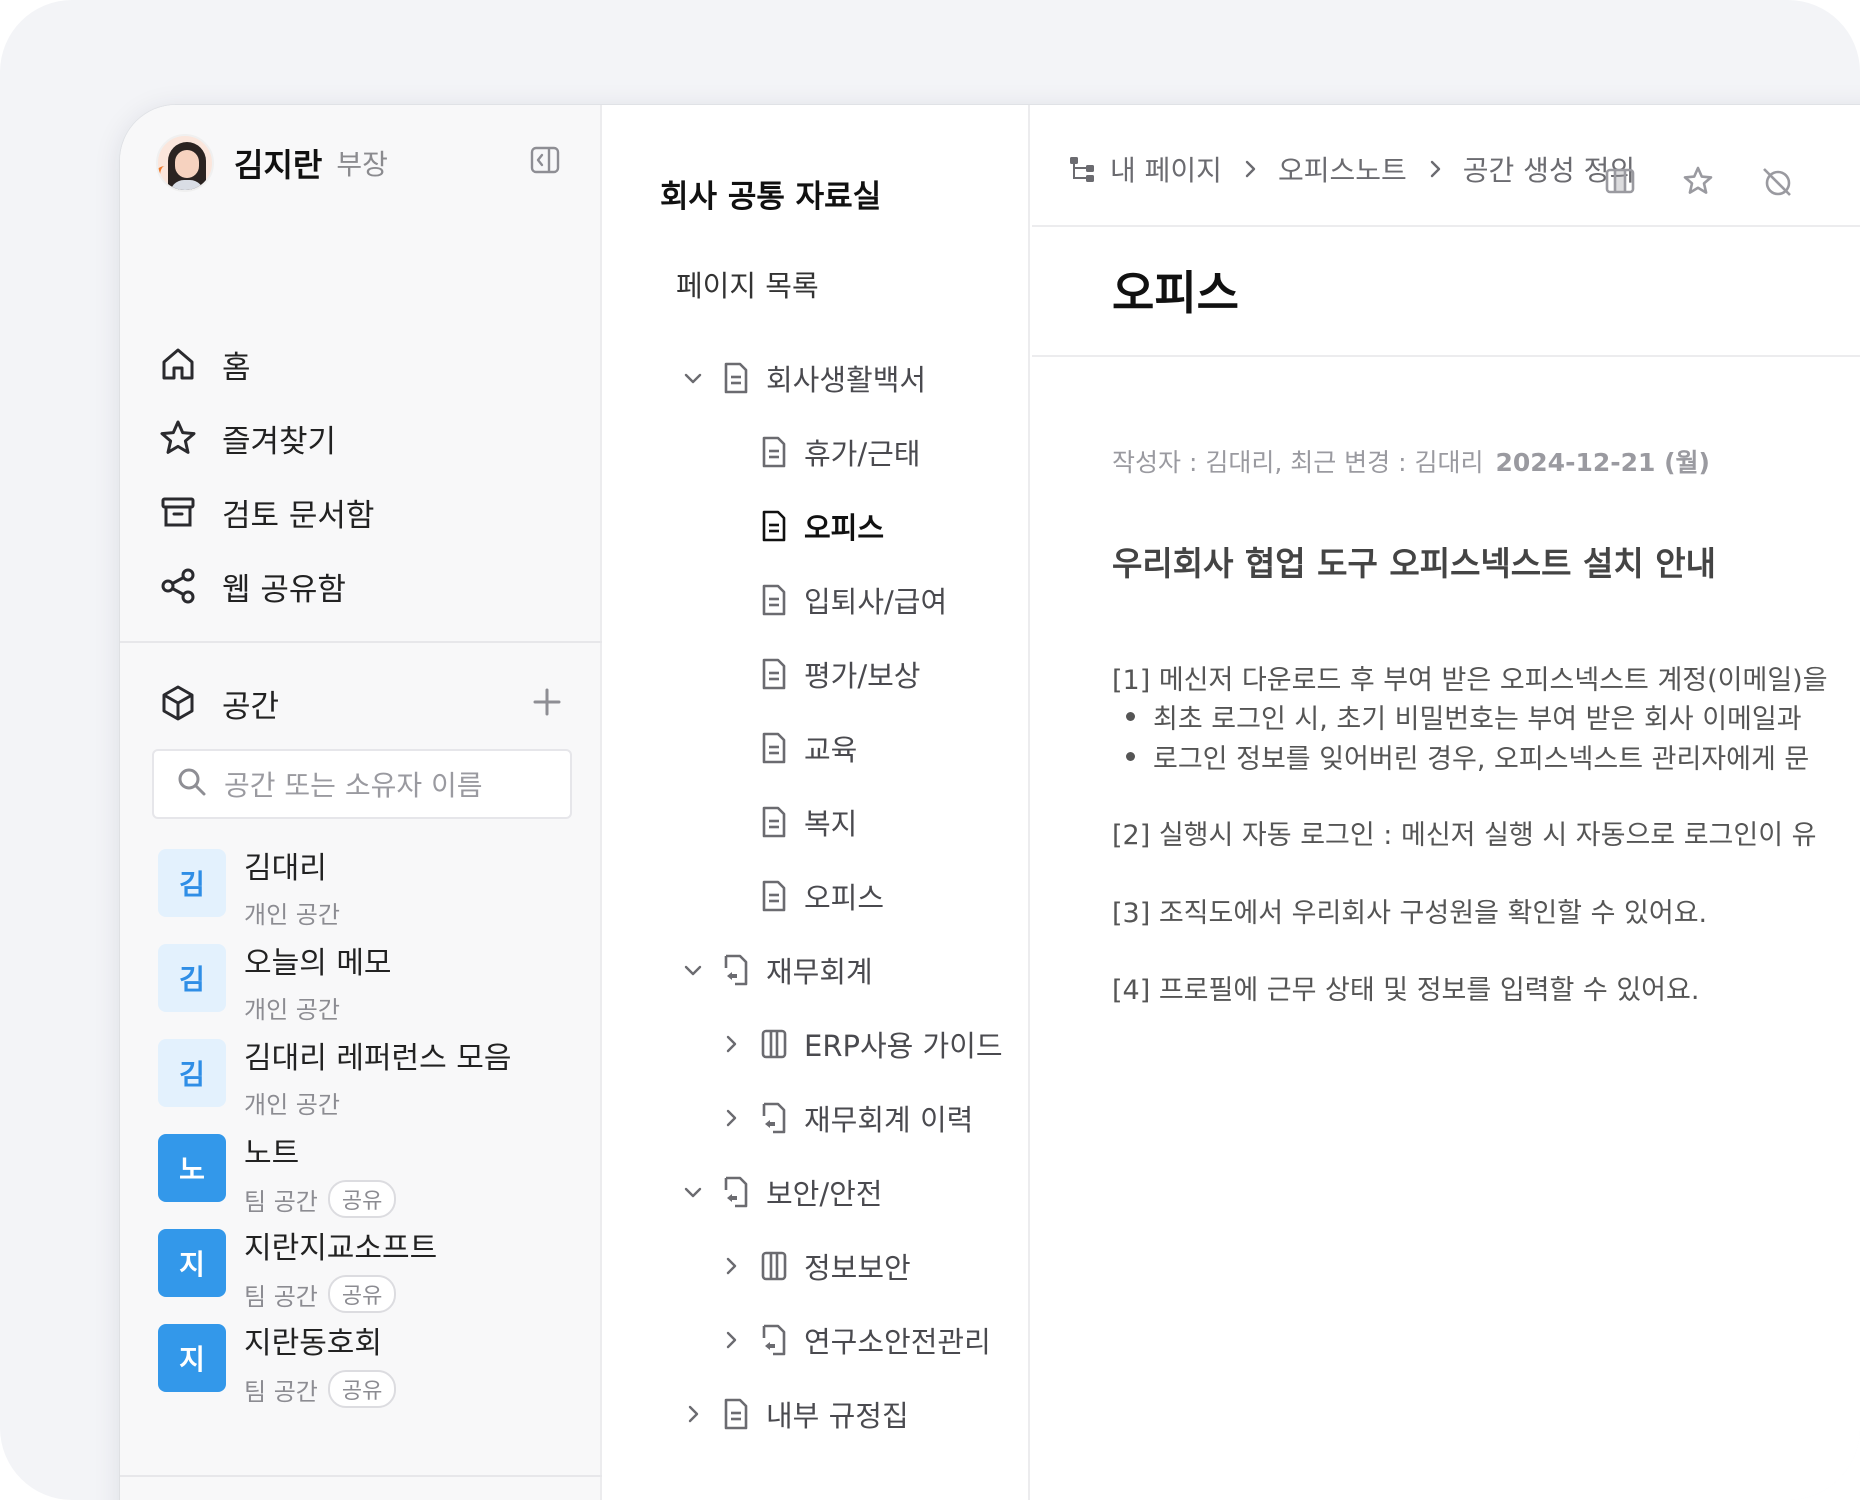 The image size is (1860, 1500). I want to click on spaces-header: 공간, so click(366, 703).